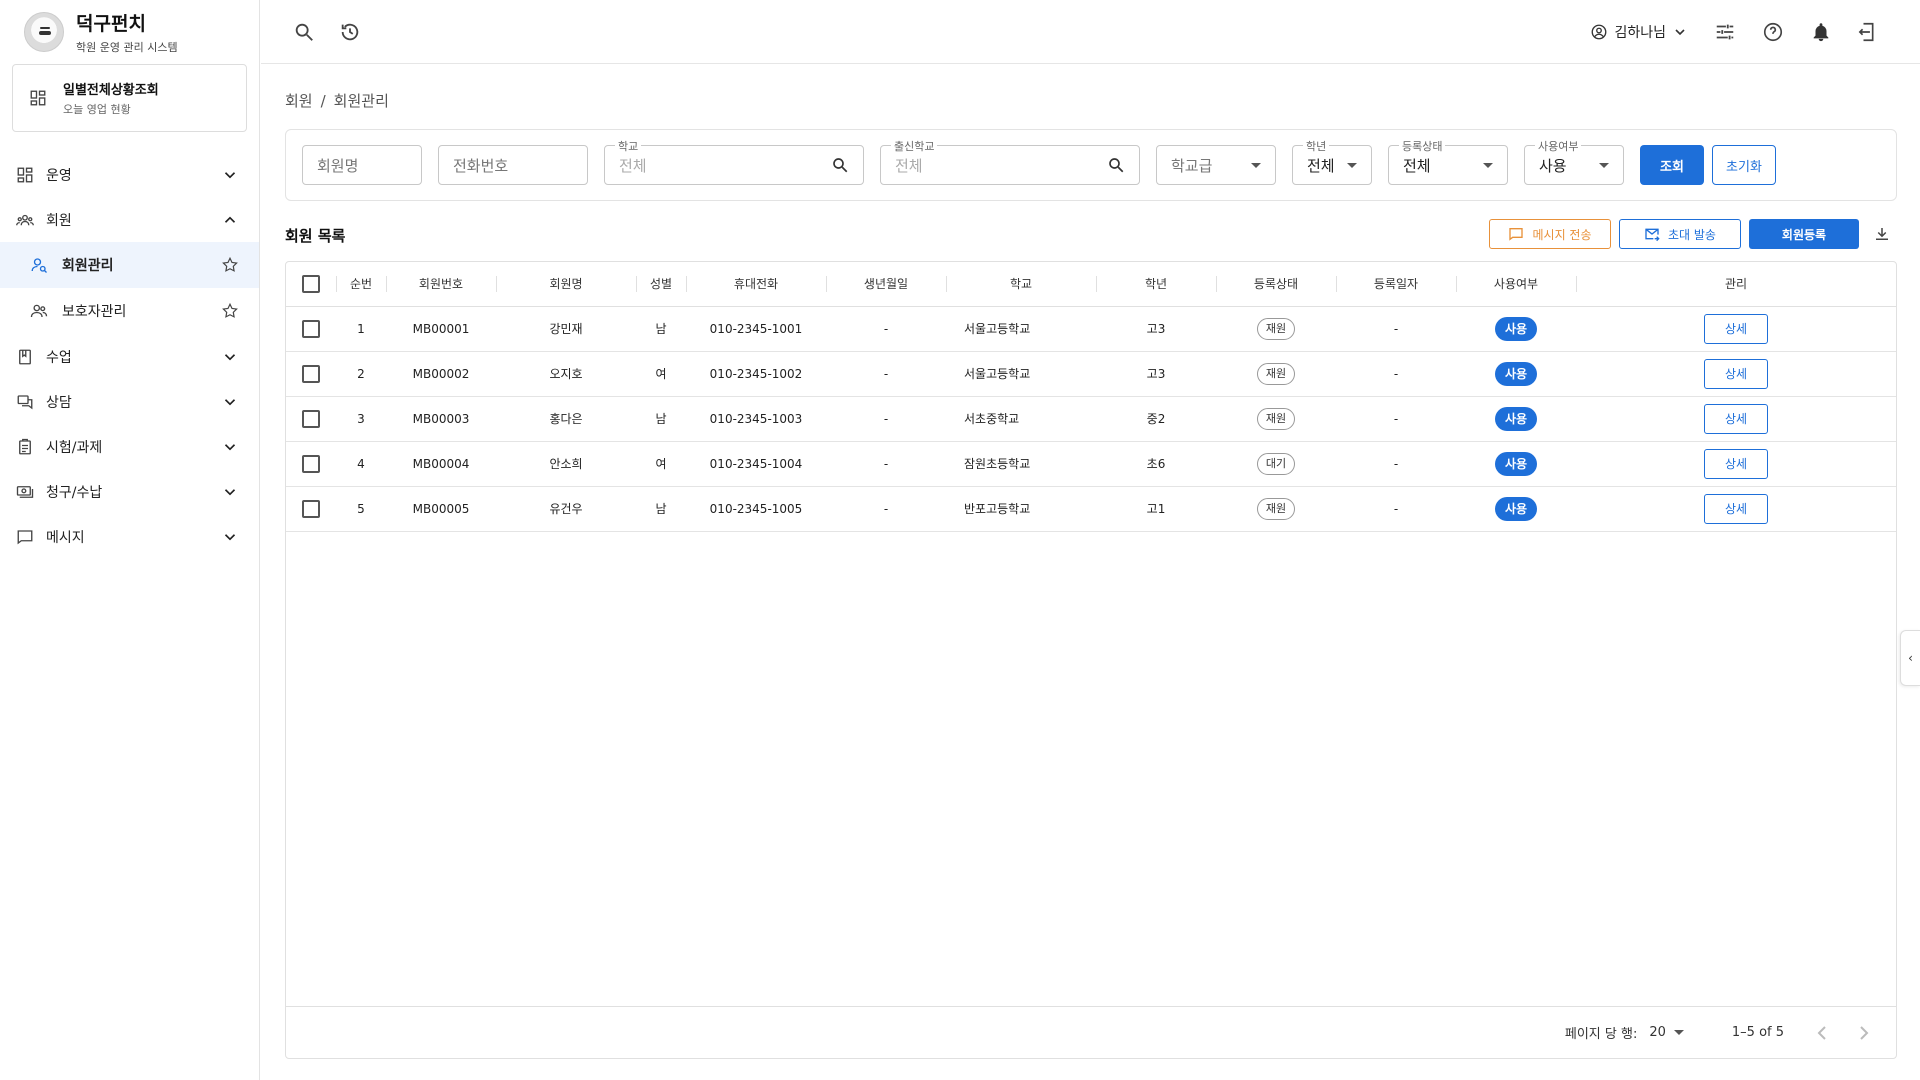 This screenshot has height=1080, width=1920. I want to click on column-header: 등록일자, so click(1396, 284).